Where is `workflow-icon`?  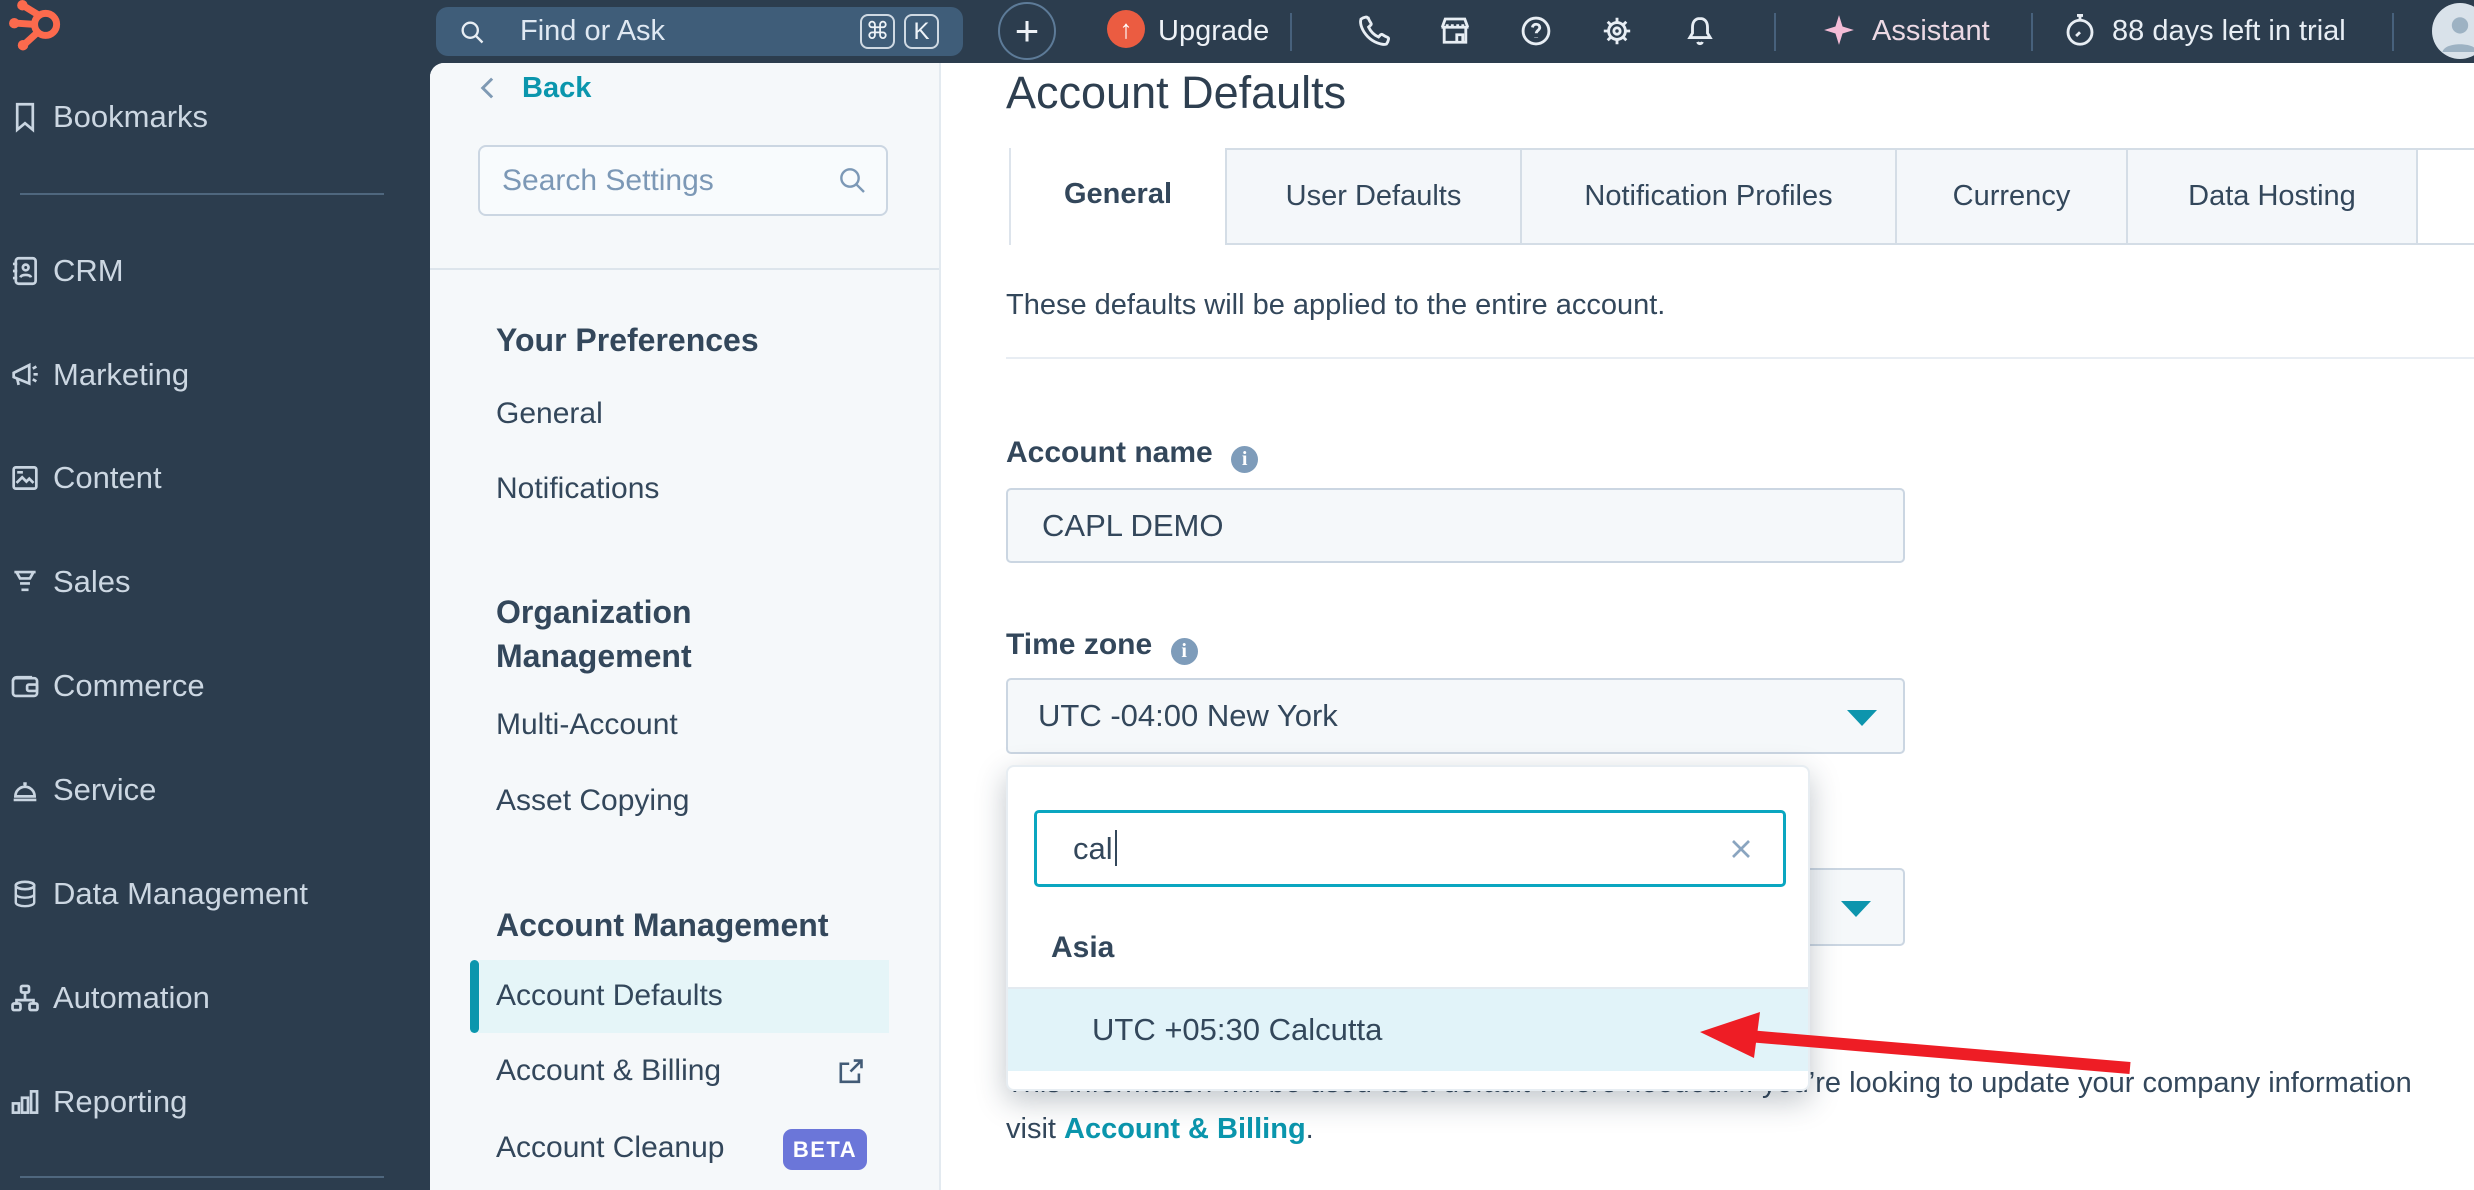
workflow-icon is located at coordinates (25, 998).